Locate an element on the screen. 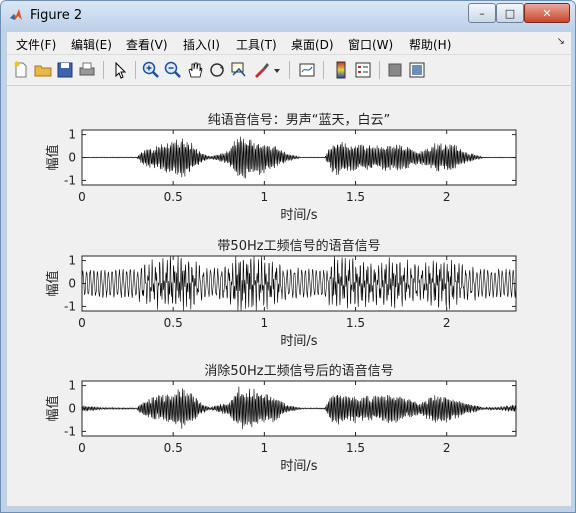  maximize-button: □ is located at coordinates (510, 13).